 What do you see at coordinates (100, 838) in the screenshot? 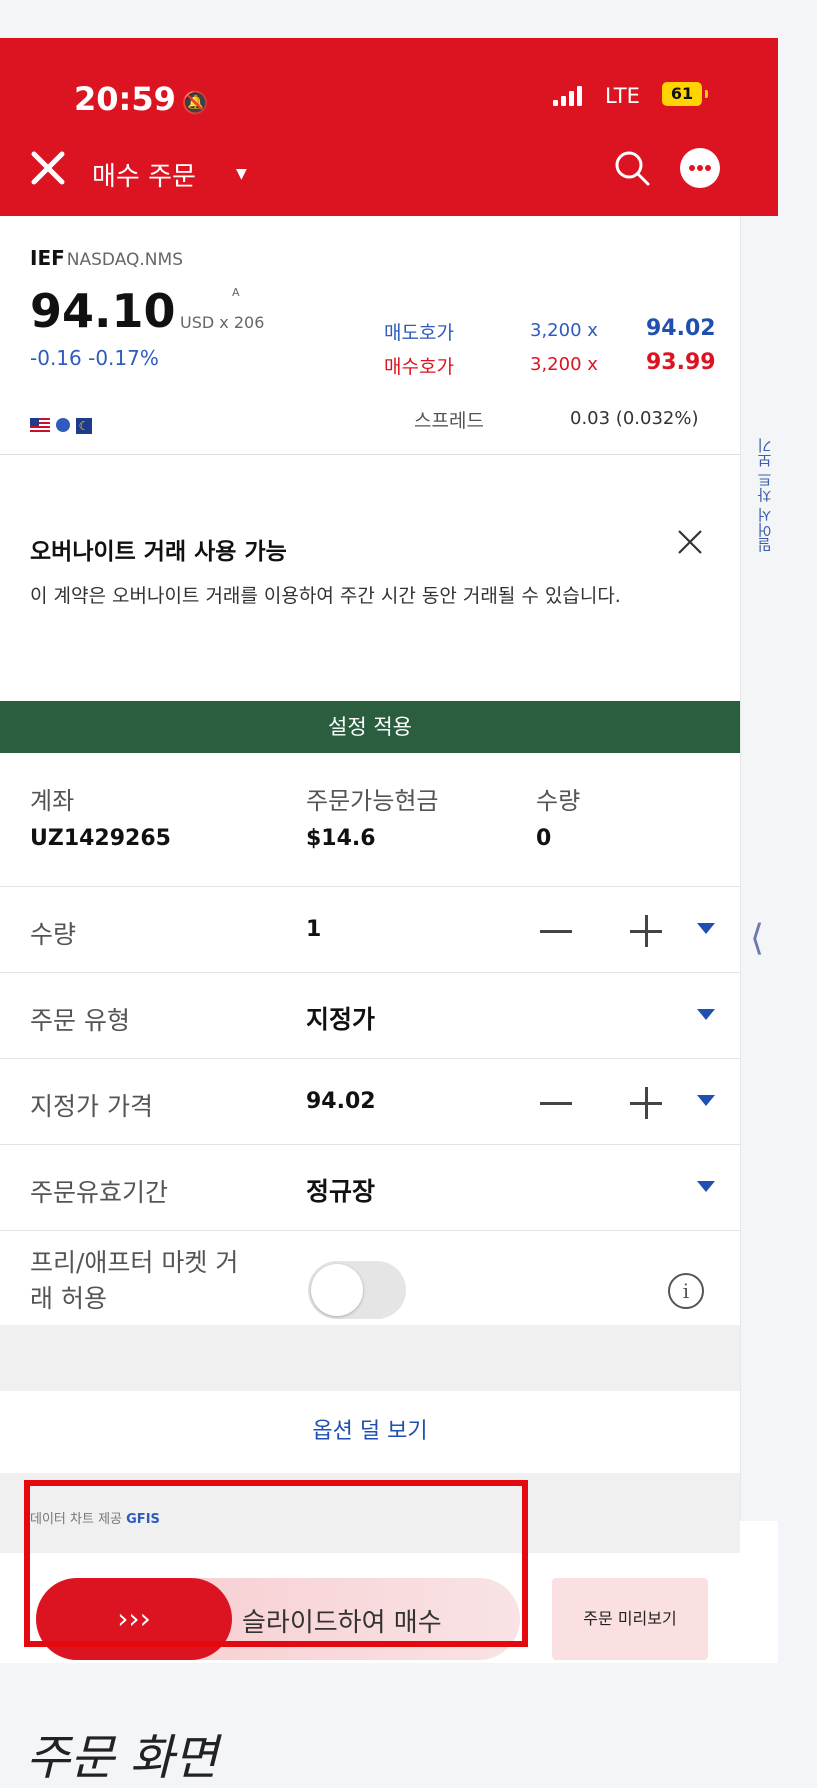
I see `account-value: UZ1429265` at bounding box center [100, 838].